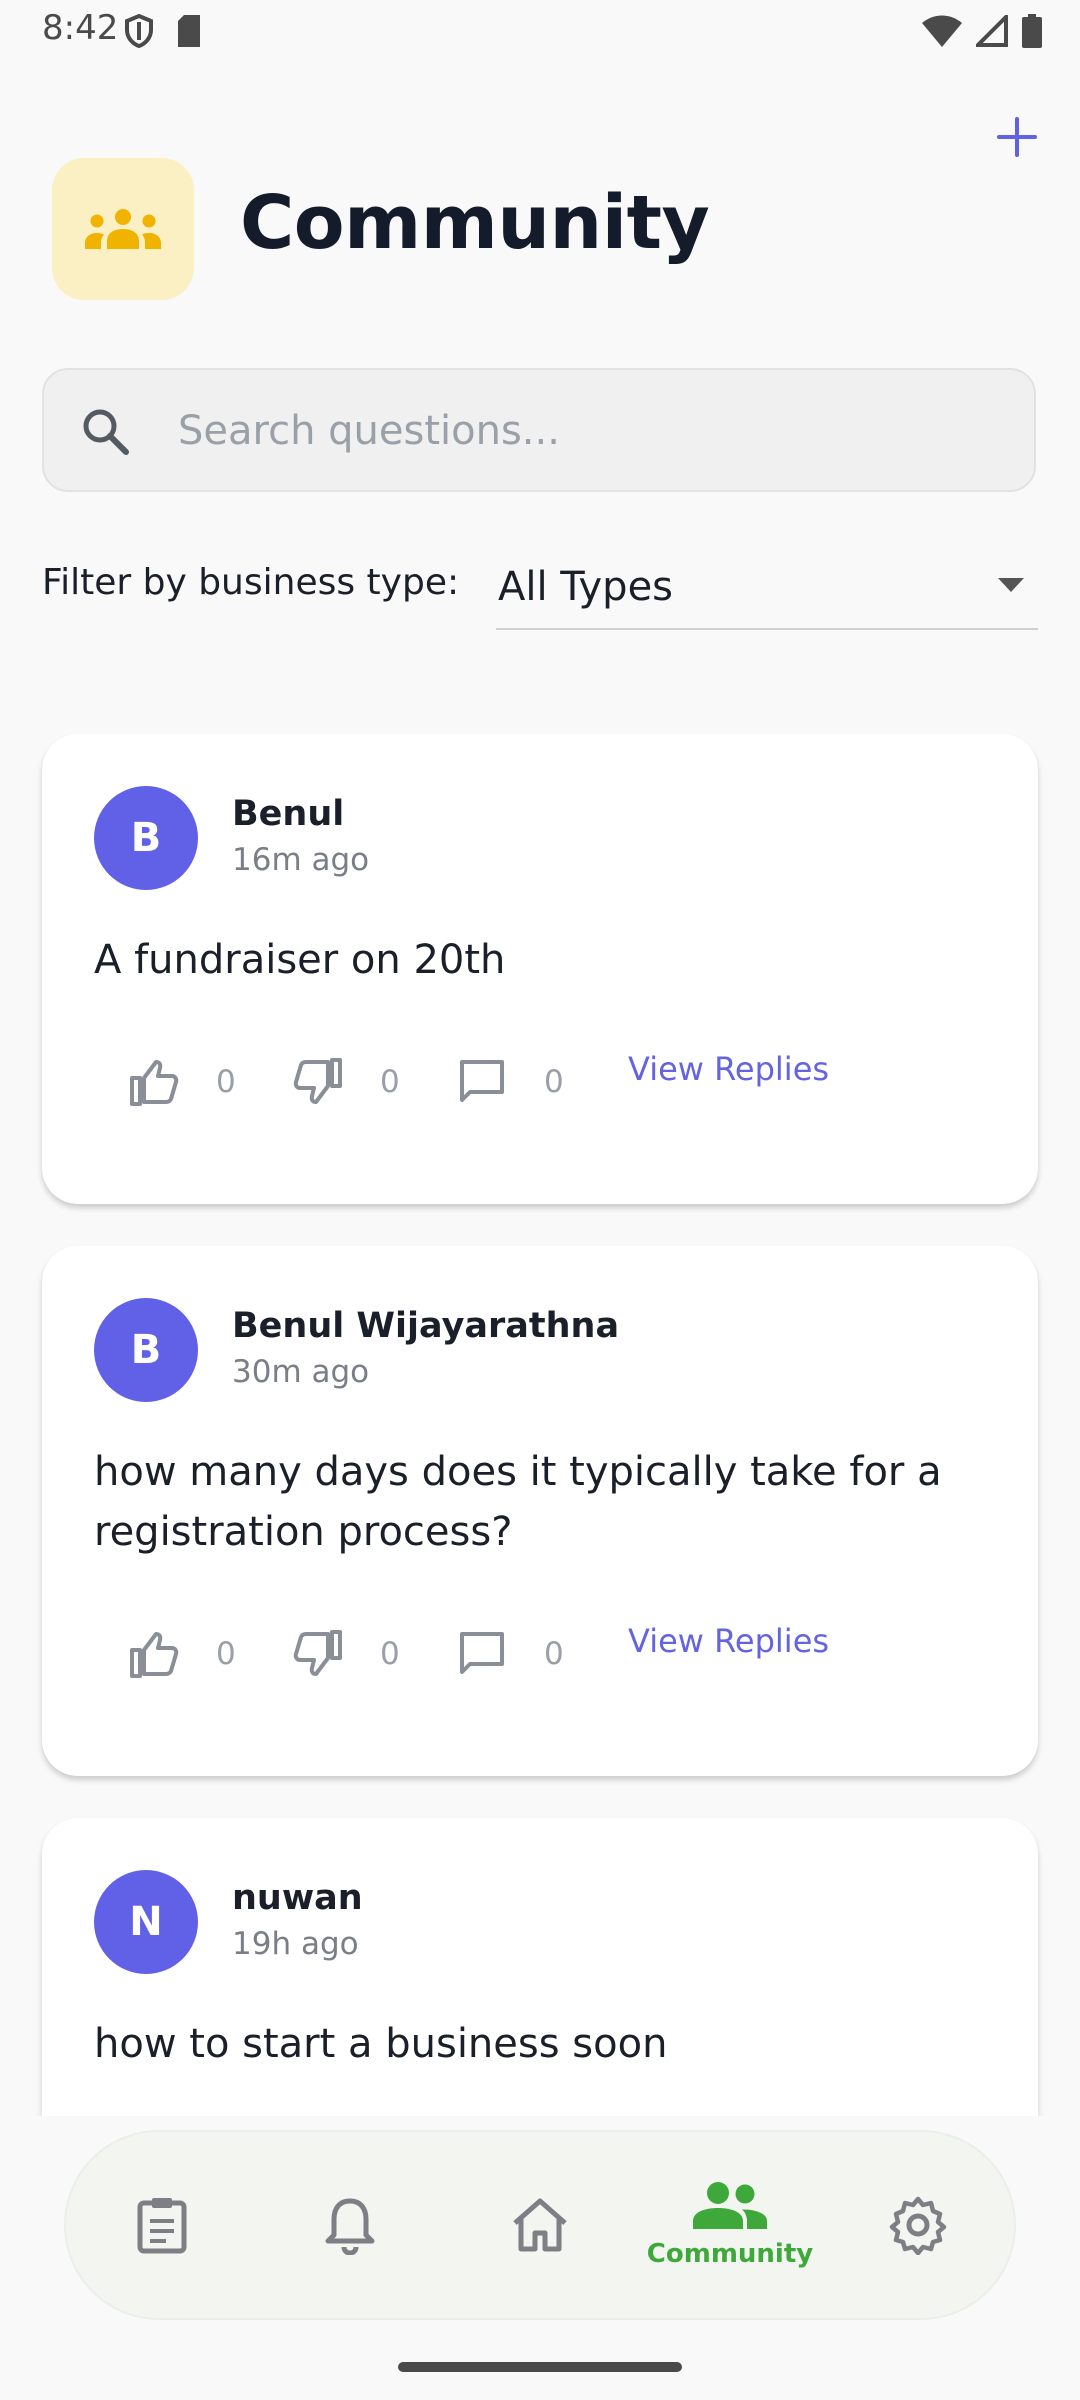  What do you see at coordinates (540, 32) in the screenshot?
I see `status-bar: 8:42` at bounding box center [540, 32].